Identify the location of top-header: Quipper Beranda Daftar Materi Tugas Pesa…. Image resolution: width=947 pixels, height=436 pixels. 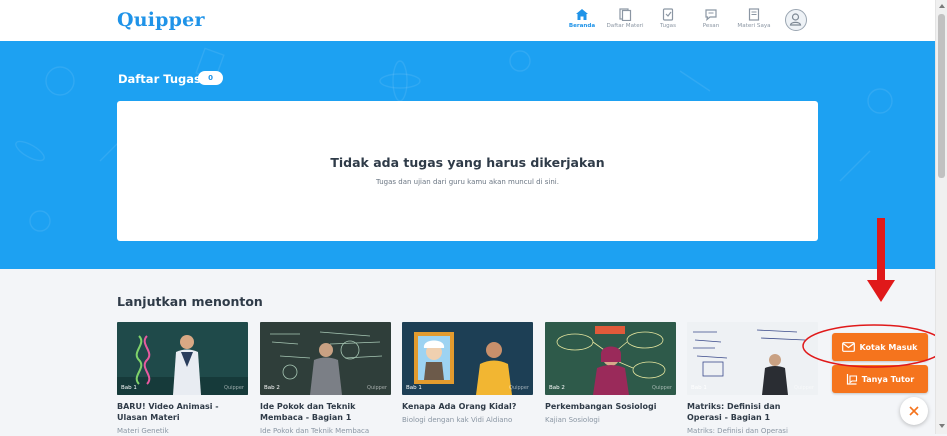
(467, 21).